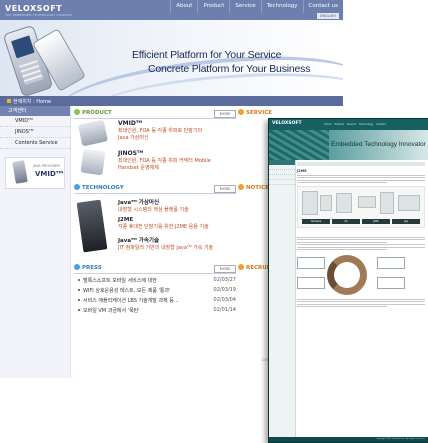  What do you see at coordinates (346, 221) in the screenshot?
I see `diagram-label: OS` at bounding box center [346, 221].